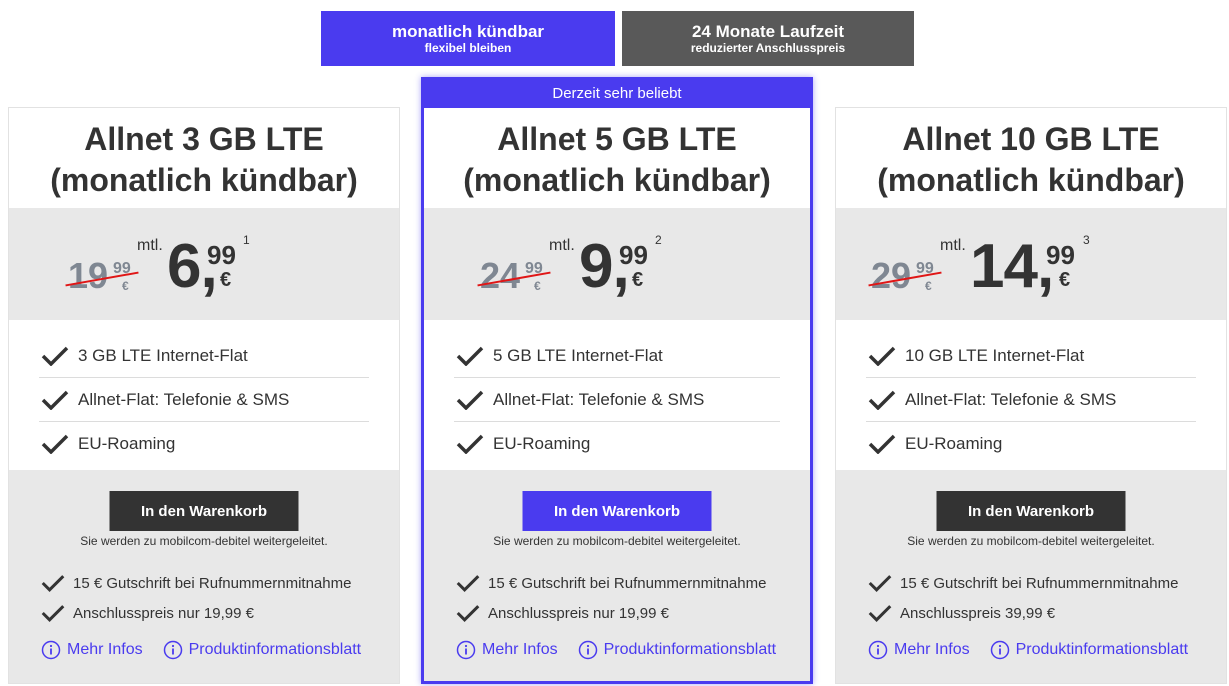  Describe the element at coordinates (500, 275) in the screenshot. I see `old-price-integer: 24` at that location.